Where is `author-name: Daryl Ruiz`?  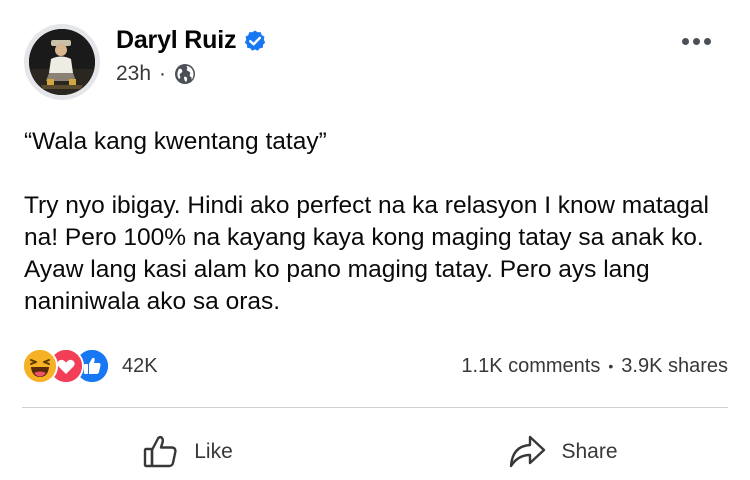
author-name: Daryl Ruiz is located at coordinates (176, 40).